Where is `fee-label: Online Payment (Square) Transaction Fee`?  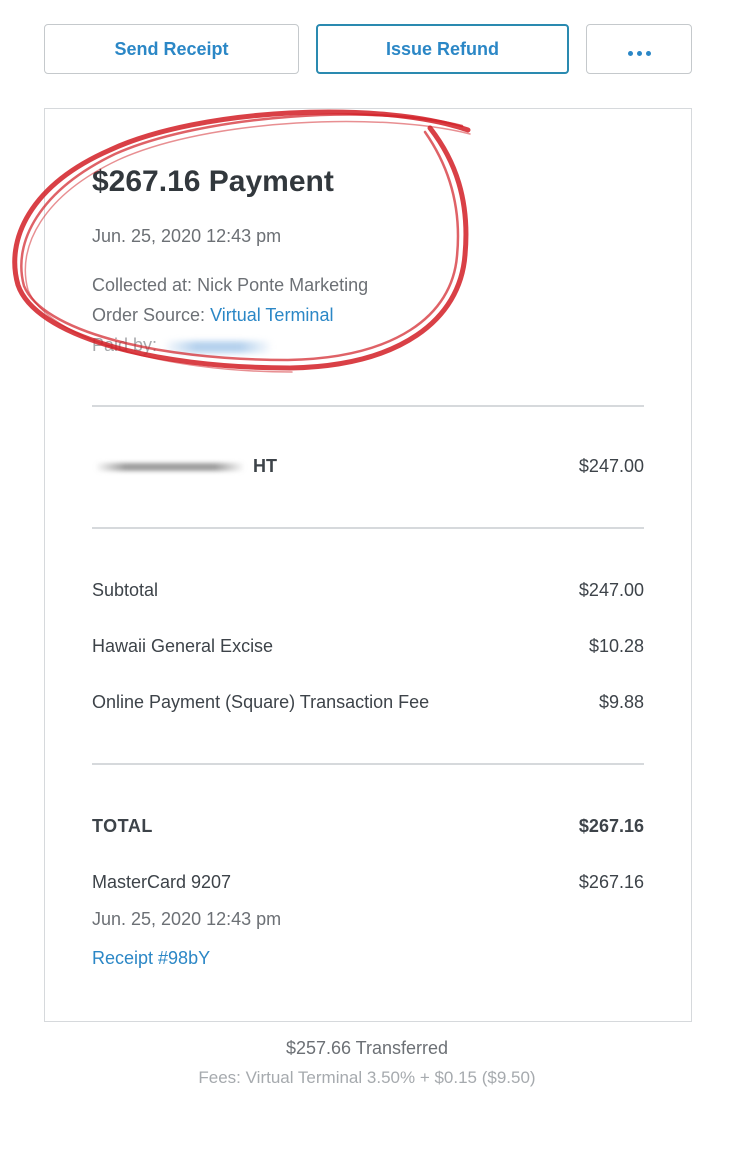
fee-label: Online Payment (Square) Transaction Fee is located at coordinates (261, 702).